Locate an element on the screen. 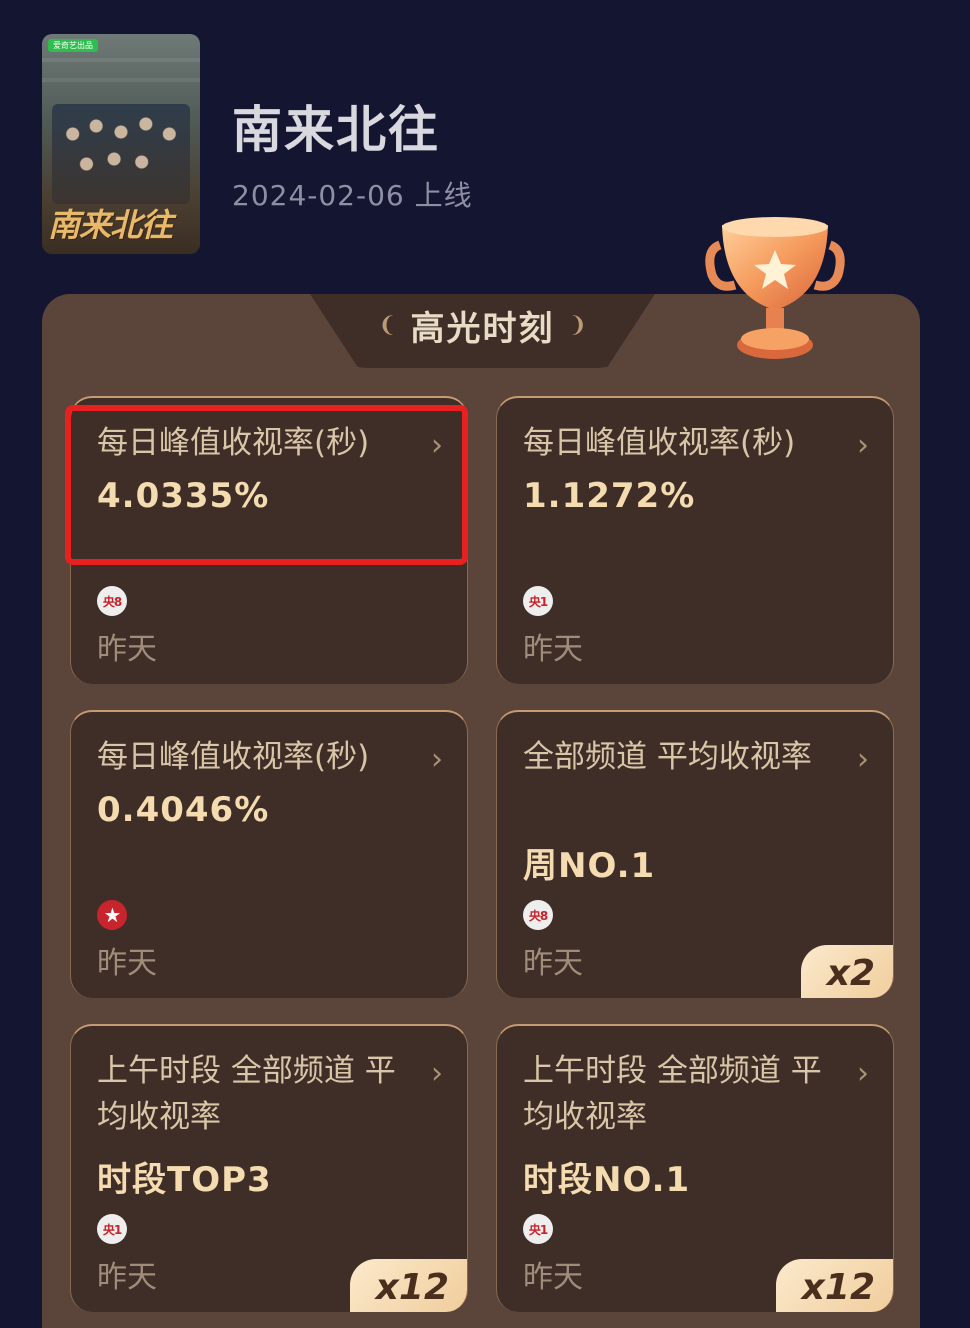 This screenshot has height=1328, width=970. release-date: 2024-02-06 上线 is located at coordinates (352, 195).